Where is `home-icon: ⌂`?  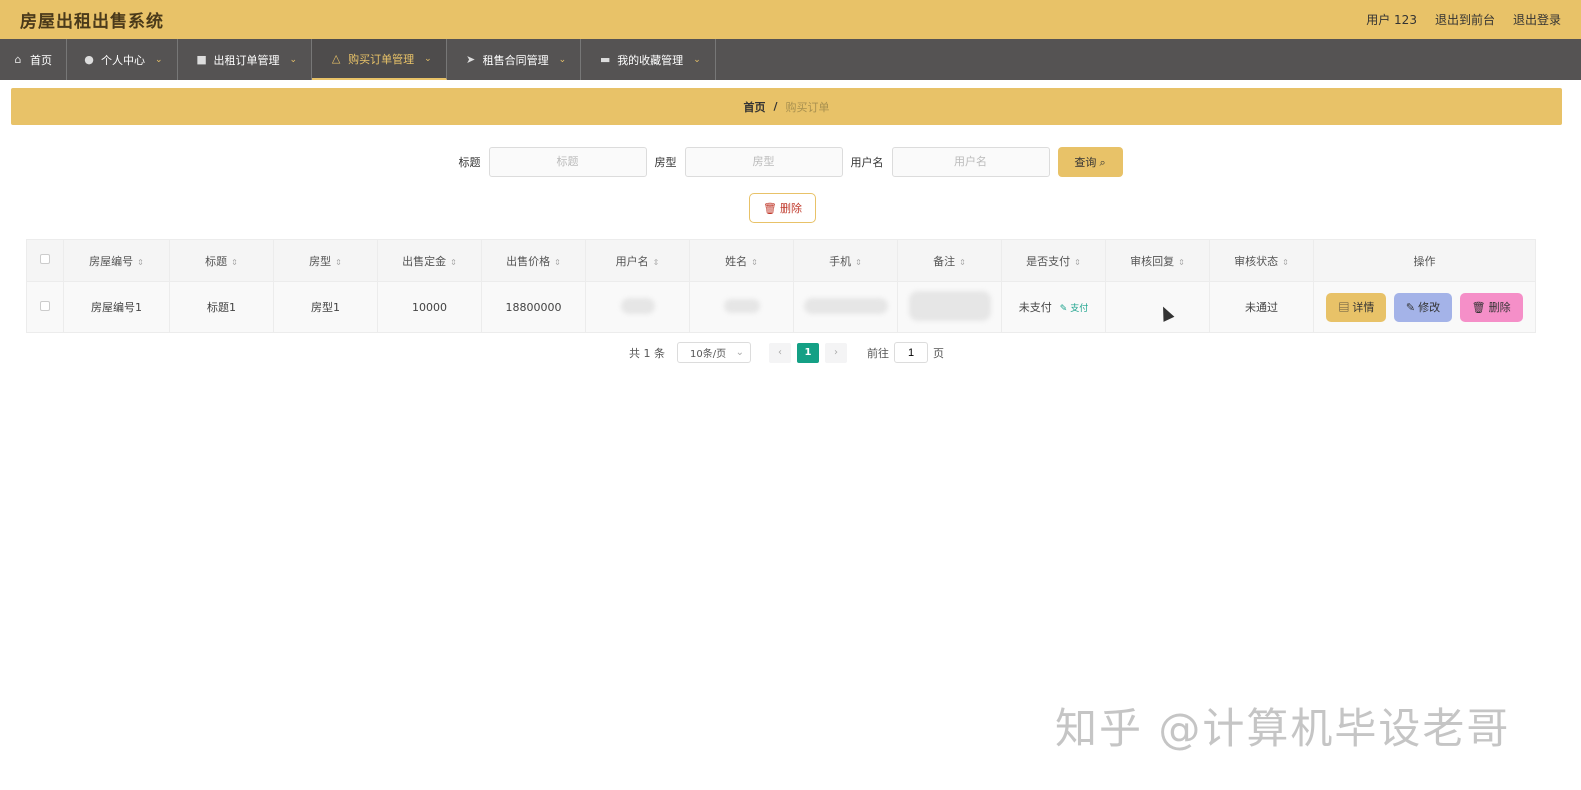
home-icon: ⌂ is located at coordinates (18, 59).